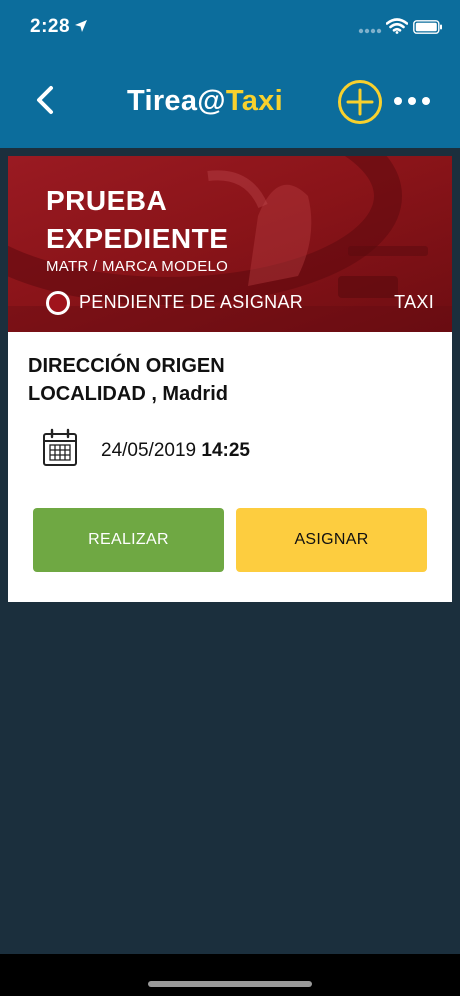 The image size is (460, 996). I want to click on logo-text-part1: Tirea@, so click(176, 101).